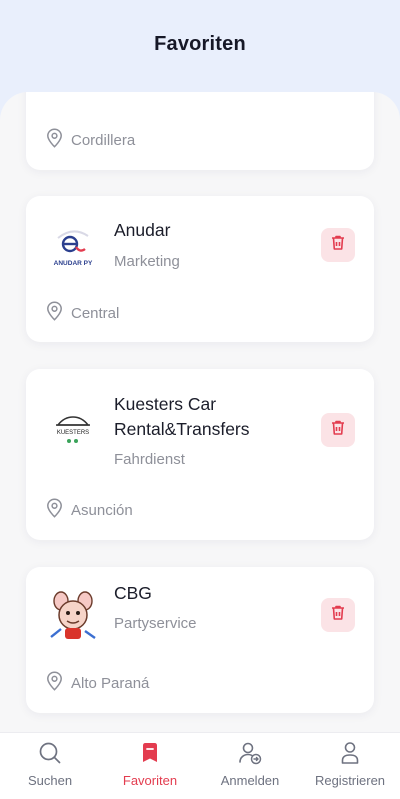  What do you see at coordinates (50, 753) in the screenshot?
I see `search-icon` at bounding box center [50, 753].